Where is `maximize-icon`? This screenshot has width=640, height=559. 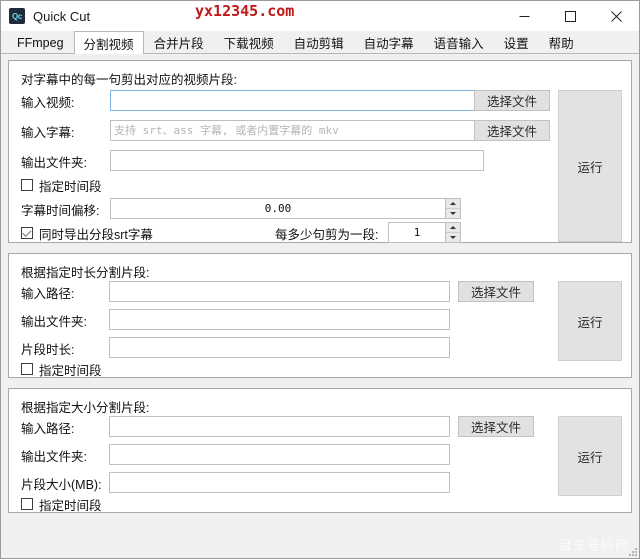
maximize-icon is located at coordinates (570, 16).